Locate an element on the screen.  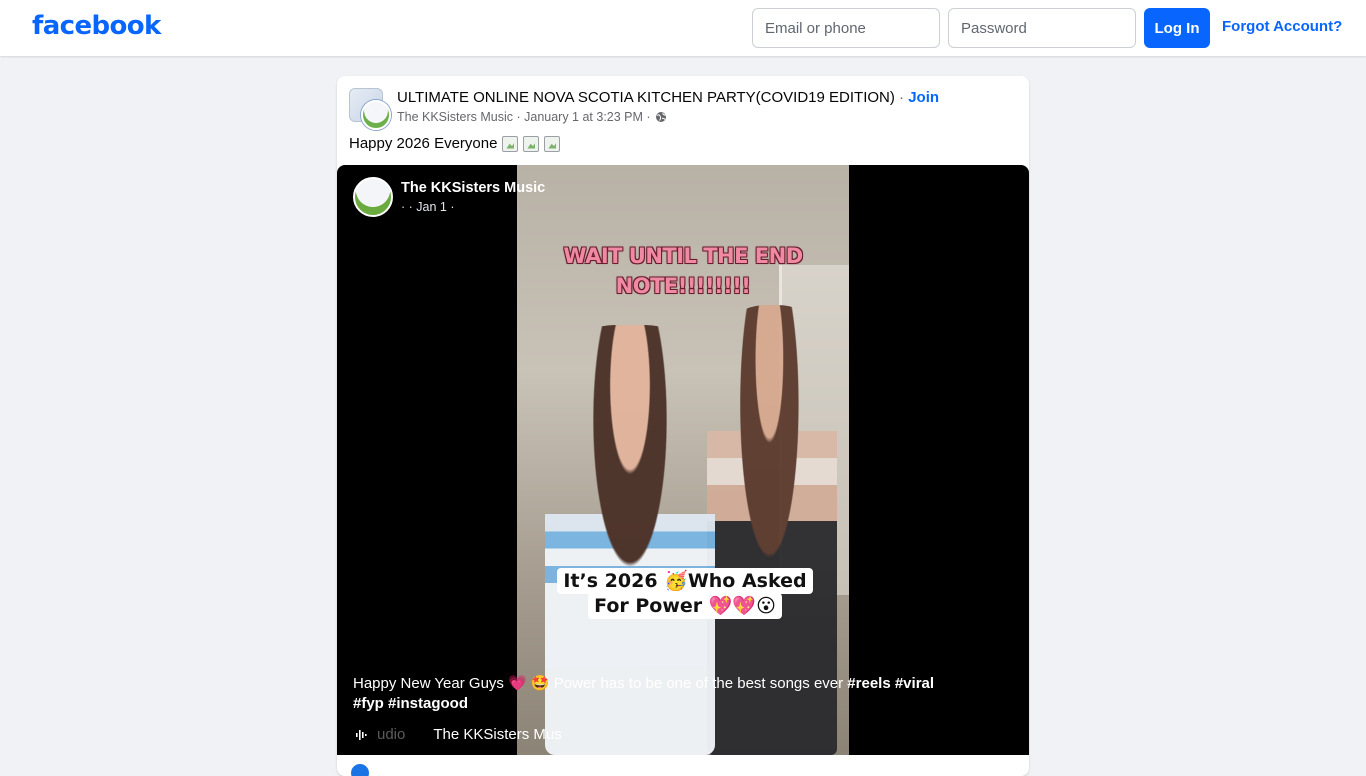
audio-row: udio The KKSisters Mus is located at coordinates (458, 734).